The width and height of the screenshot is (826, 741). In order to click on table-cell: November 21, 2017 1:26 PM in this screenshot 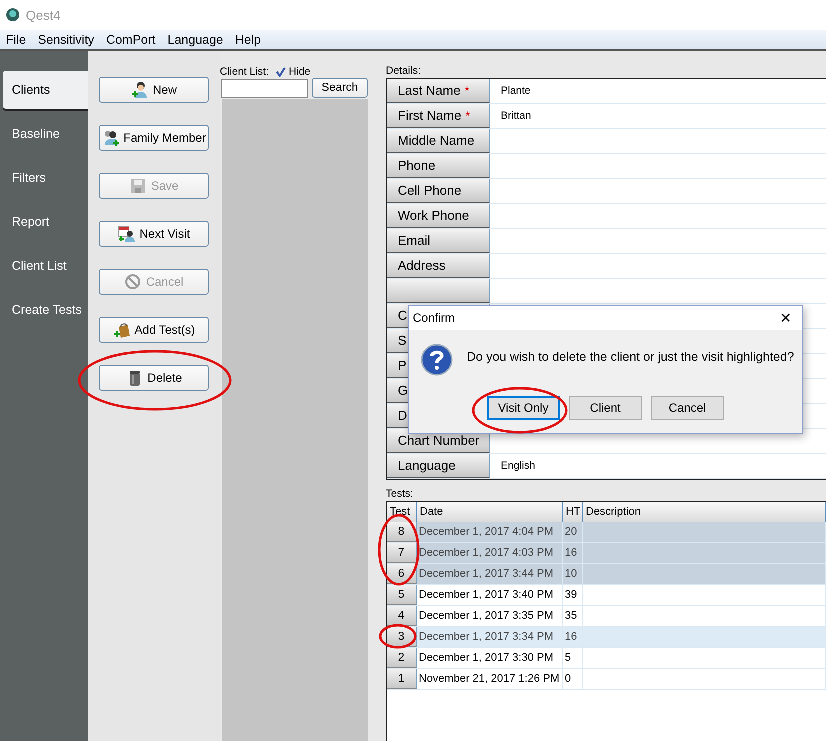, I will do `click(490, 679)`.